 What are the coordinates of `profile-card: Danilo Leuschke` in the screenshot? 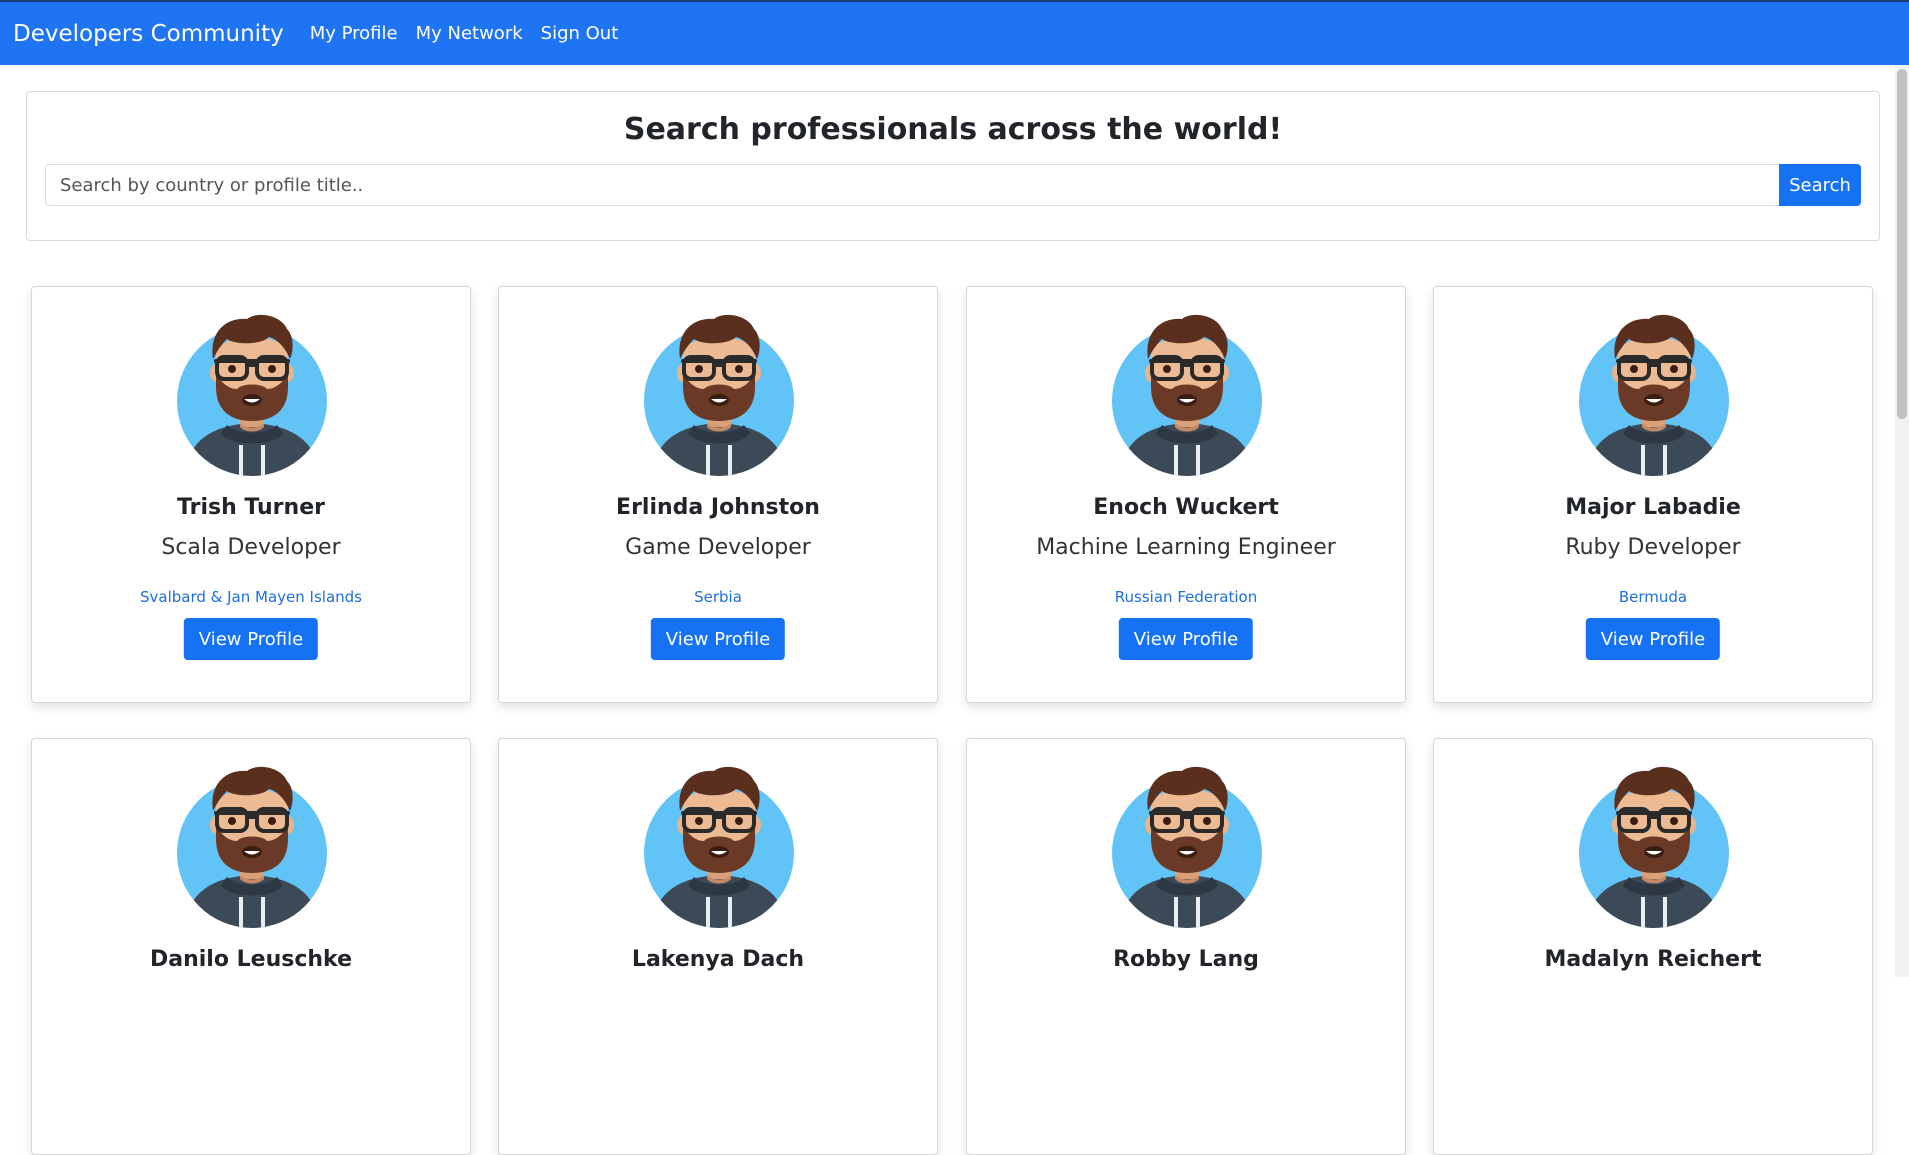 It's located at (251, 946).